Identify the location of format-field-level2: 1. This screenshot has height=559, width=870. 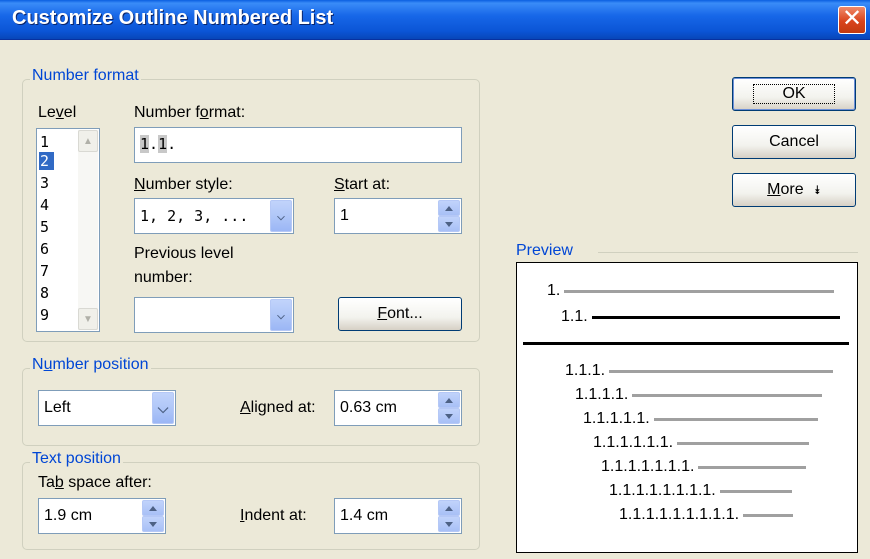
(163, 144).